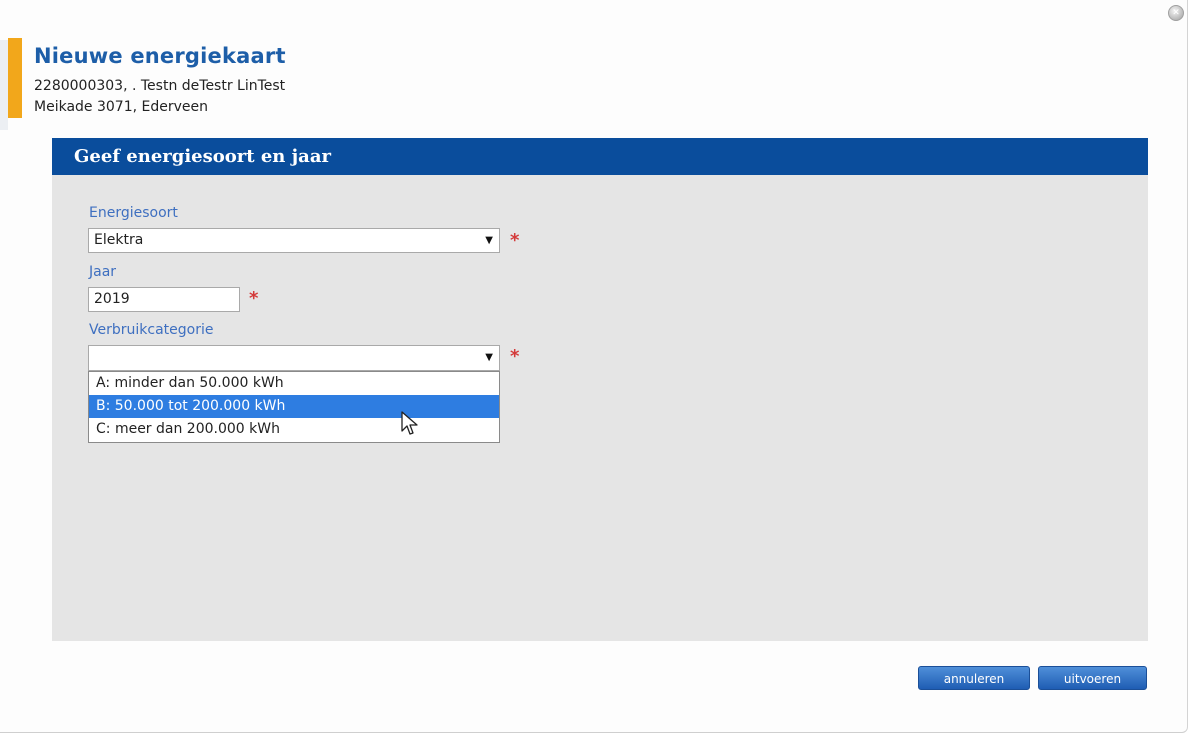  I want to click on jaar-input: 2019, so click(164, 299).